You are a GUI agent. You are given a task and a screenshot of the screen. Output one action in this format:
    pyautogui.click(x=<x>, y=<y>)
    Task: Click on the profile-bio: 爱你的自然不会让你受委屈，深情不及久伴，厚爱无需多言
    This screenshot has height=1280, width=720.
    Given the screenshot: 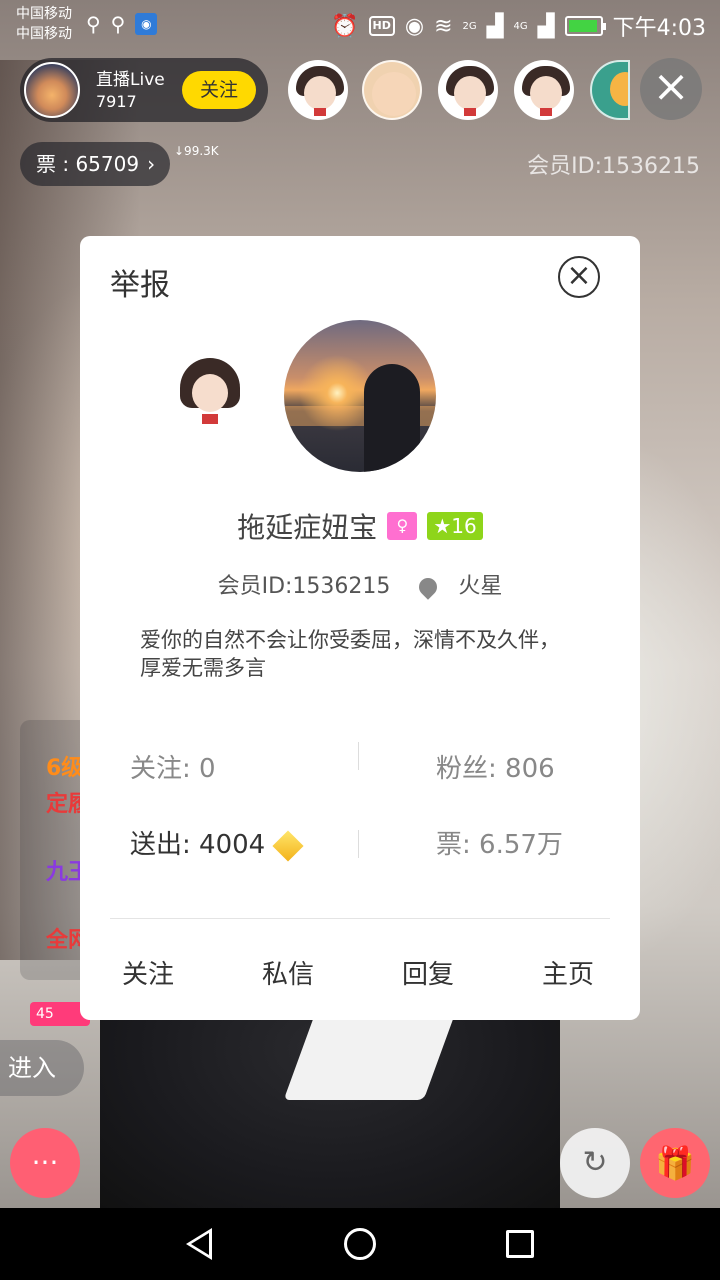 What is the action you would take?
    pyautogui.click(x=350, y=654)
    